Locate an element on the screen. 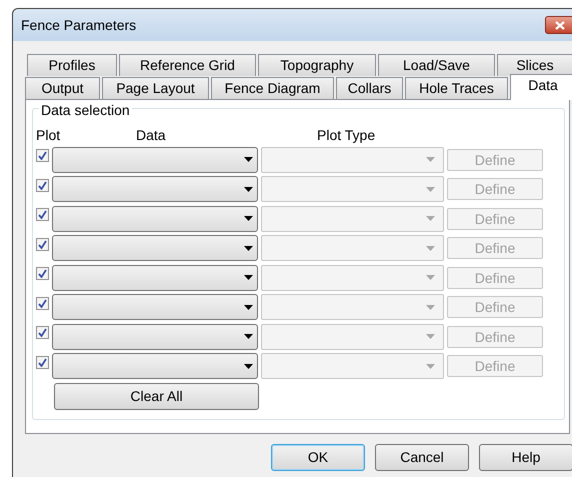 This screenshot has width=572, height=477. column-header: Plot Type is located at coordinates (346, 135).